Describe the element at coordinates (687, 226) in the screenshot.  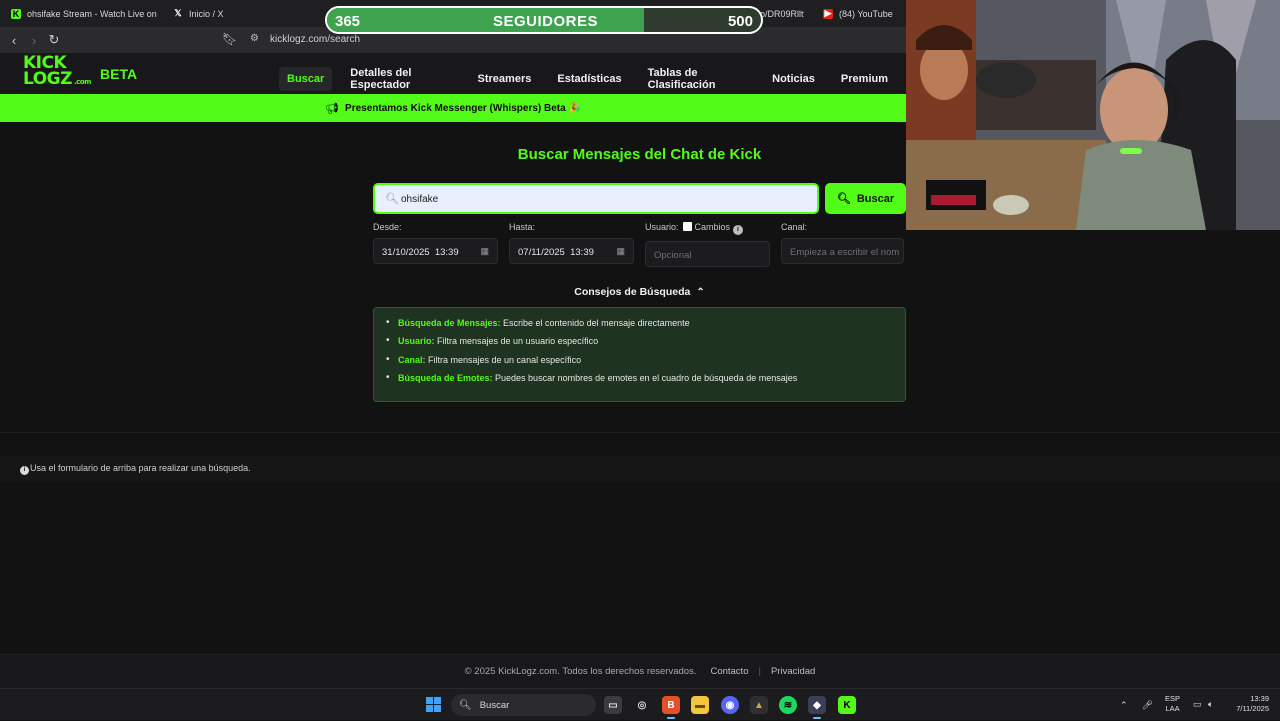
I see `cambios-checkbox` at that location.